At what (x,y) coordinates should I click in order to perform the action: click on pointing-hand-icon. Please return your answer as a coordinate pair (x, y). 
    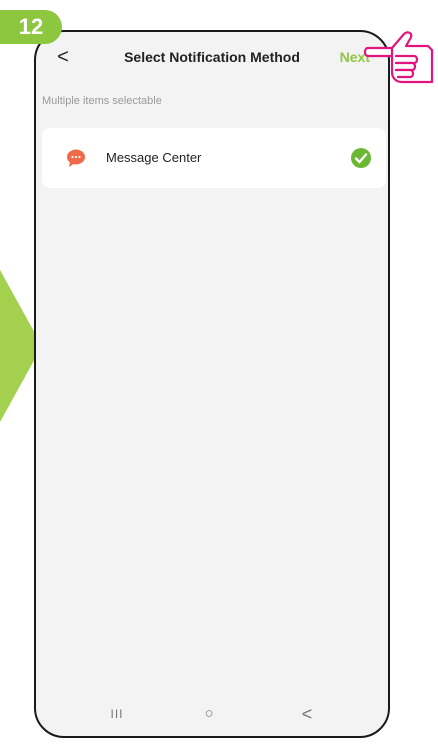
    Looking at the image, I should click on (398, 57).